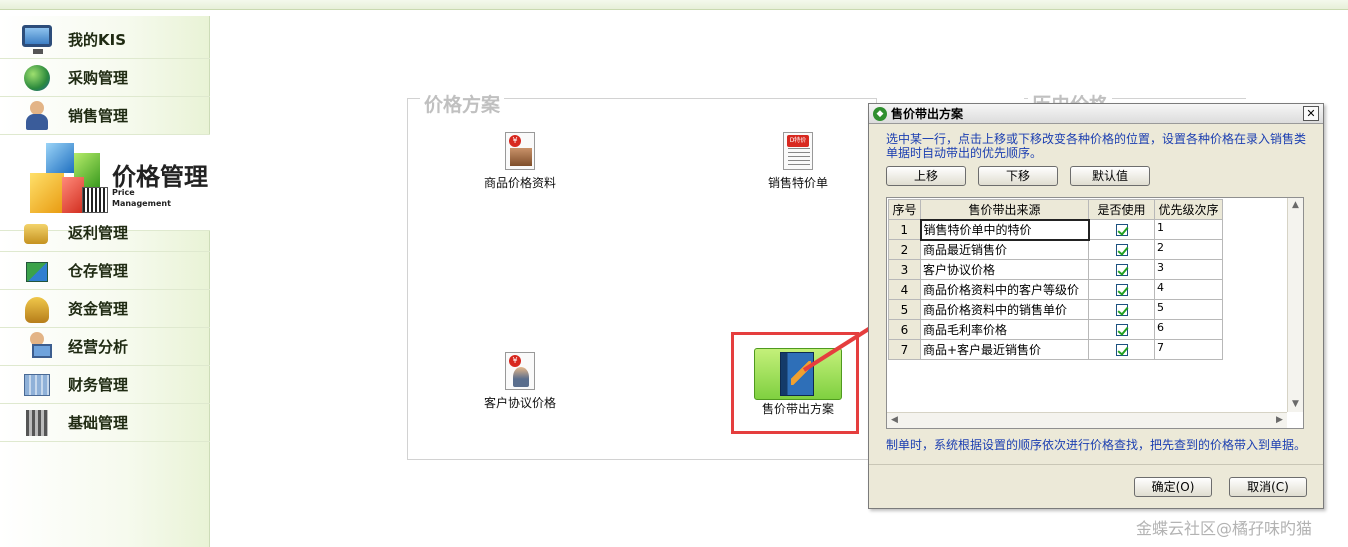 Image resolution: width=1348 pixels, height=547 pixels. I want to click on special-badge: D特价, so click(798, 141).